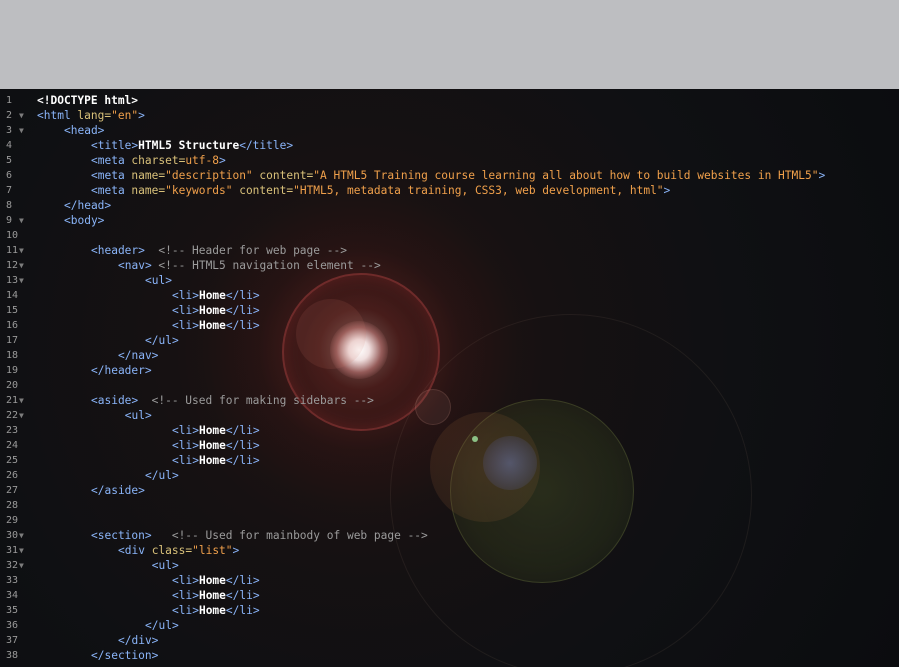  I want to click on code-line: 31 ▼ <div class="list">, so click(449, 550).